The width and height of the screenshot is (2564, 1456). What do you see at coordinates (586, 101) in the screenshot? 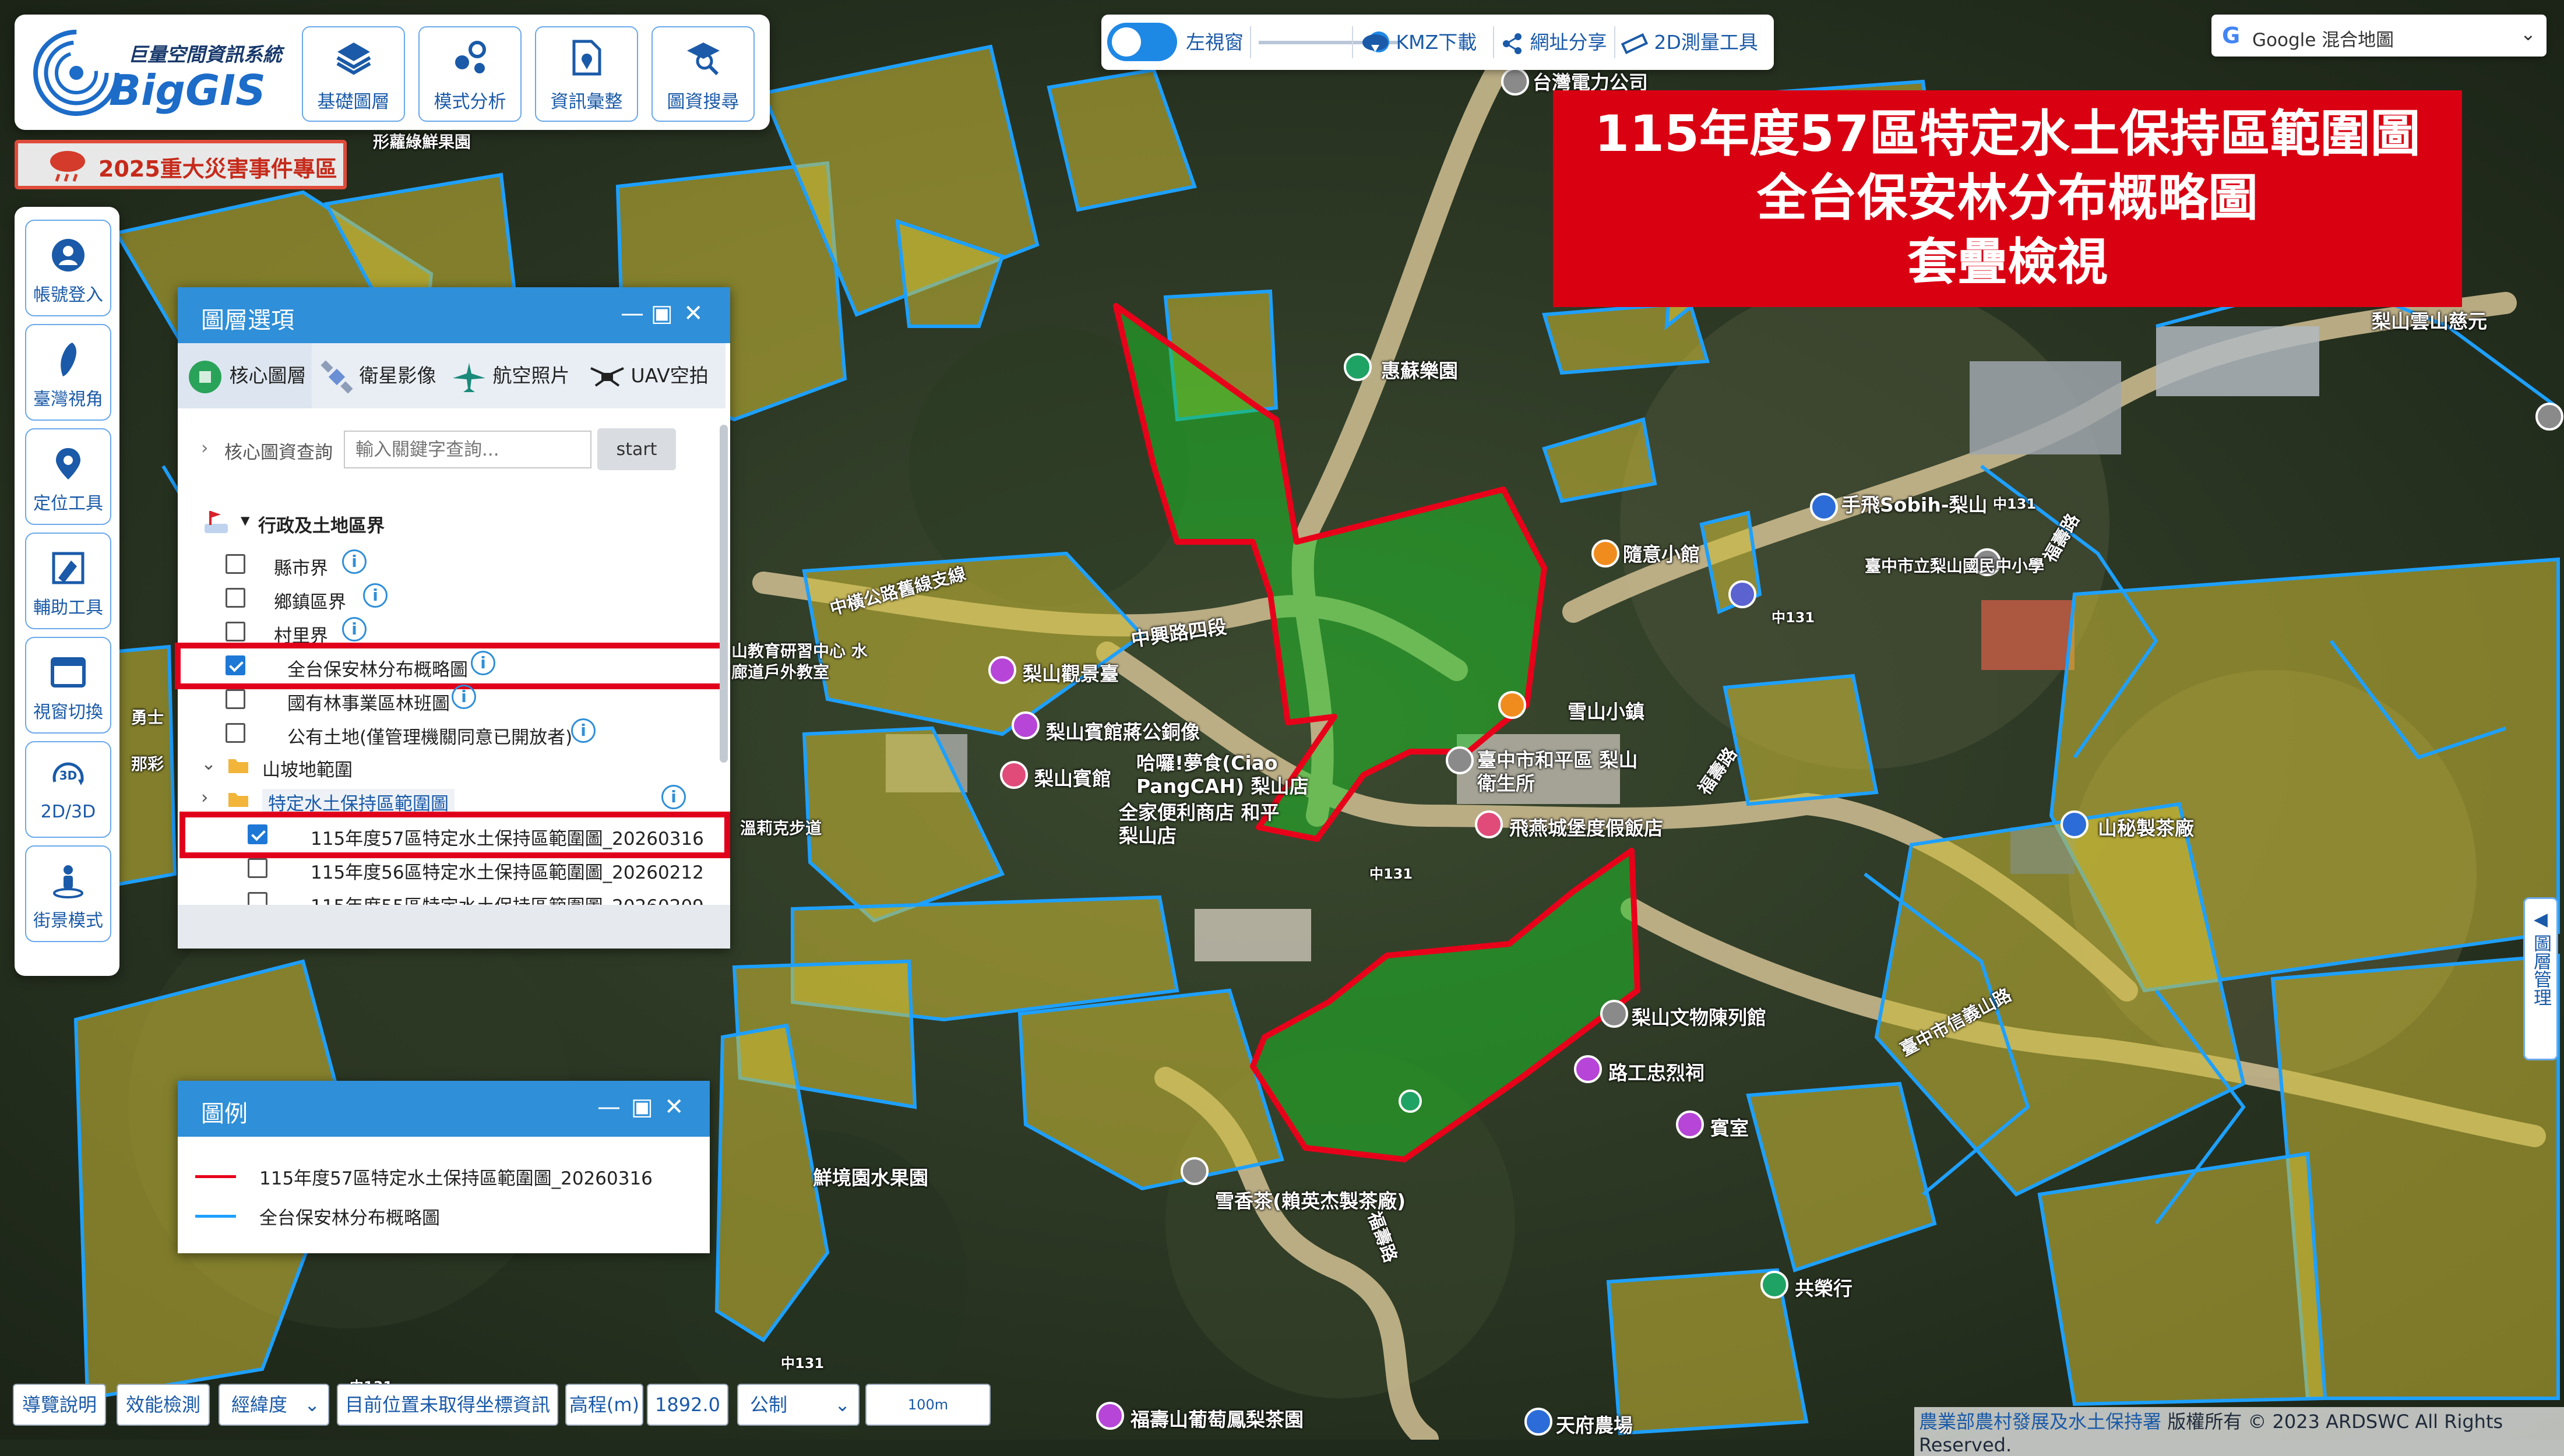
I see `button-label: 資訊彙整` at bounding box center [586, 101].